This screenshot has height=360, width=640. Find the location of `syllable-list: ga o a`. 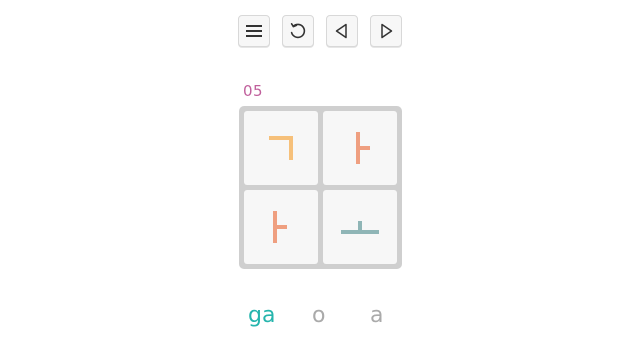

syllable-list: ga o a is located at coordinates (320, 318).